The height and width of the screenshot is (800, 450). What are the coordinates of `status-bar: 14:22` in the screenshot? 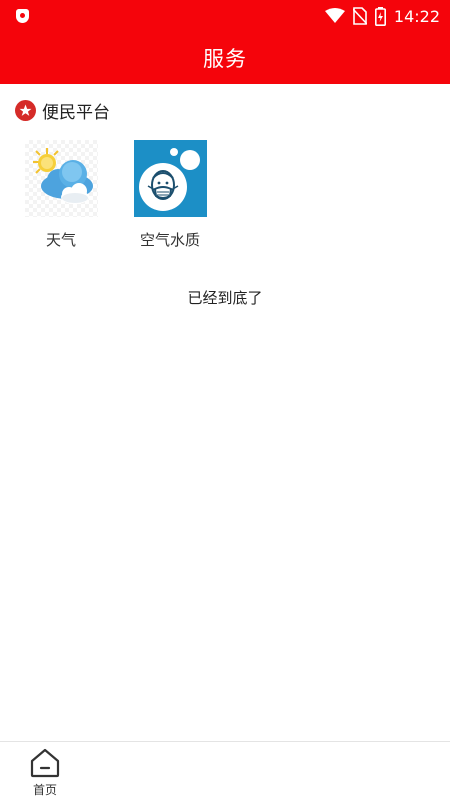 It's located at (225, 16).